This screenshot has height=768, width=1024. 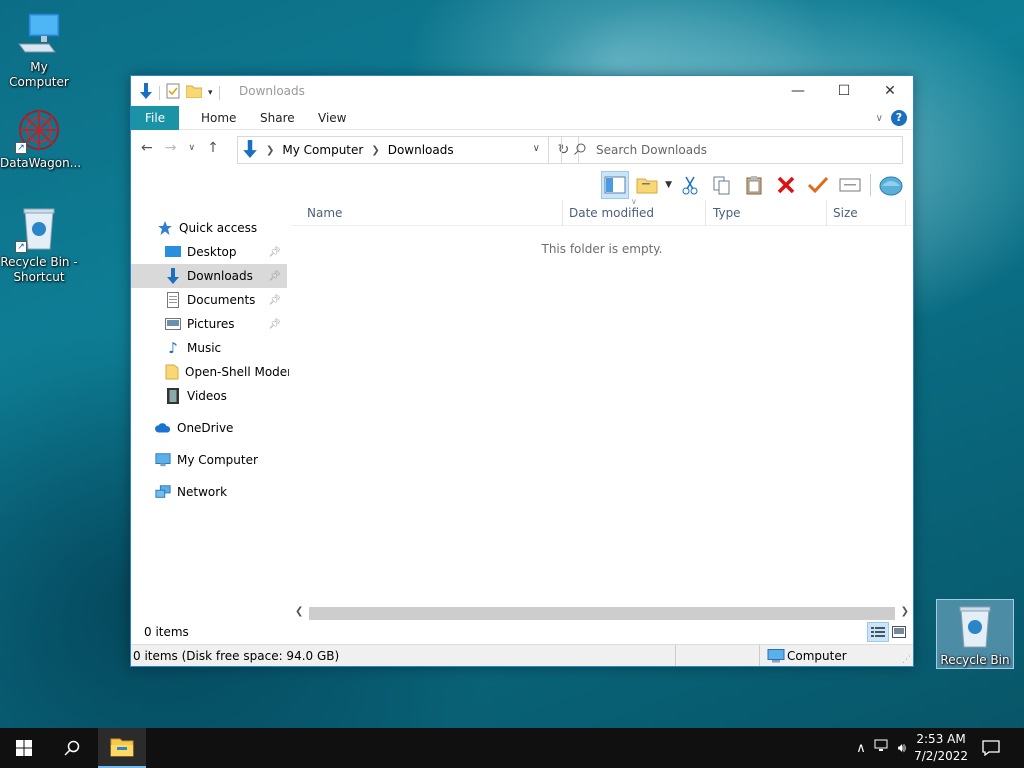 What do you see at coordinates (39, 50) in the screenshot?
I see `desktop-icon-my-computer: My Computer` at bounding box center [39, 50].